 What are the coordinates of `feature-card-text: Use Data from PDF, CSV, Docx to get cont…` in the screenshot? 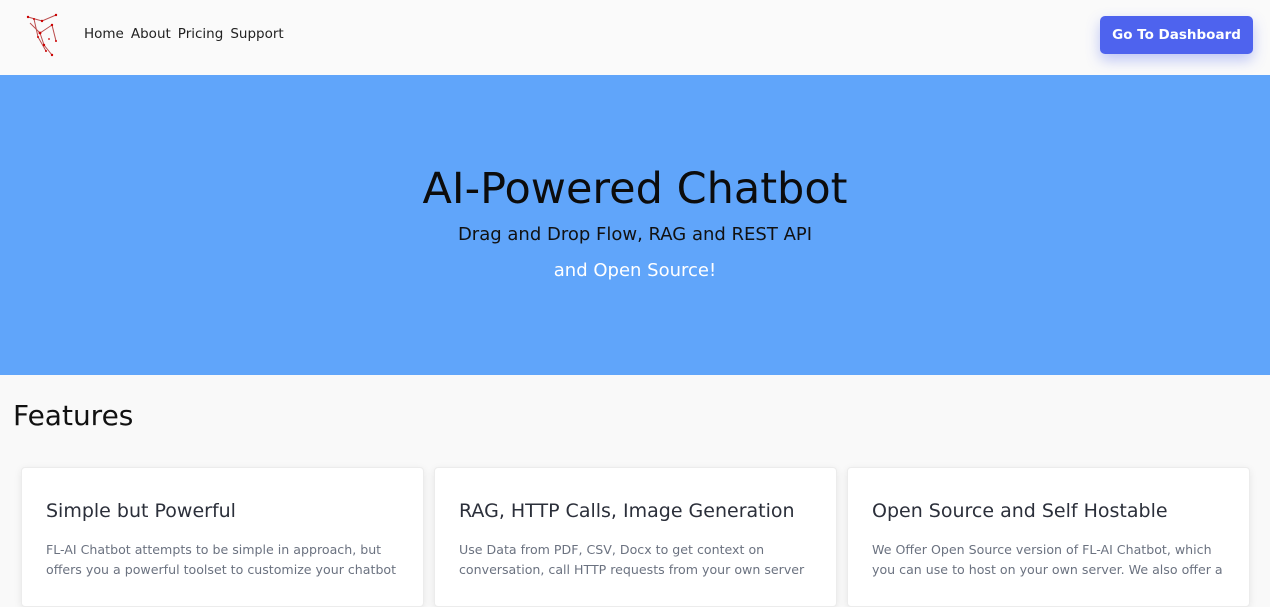 It's located at (632, 559).